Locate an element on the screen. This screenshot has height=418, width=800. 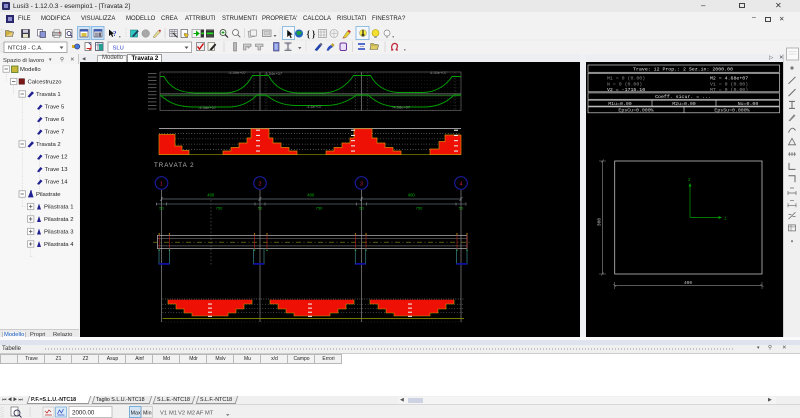
svg-text: M1u=0.00 is located at coordinates (620, 104).